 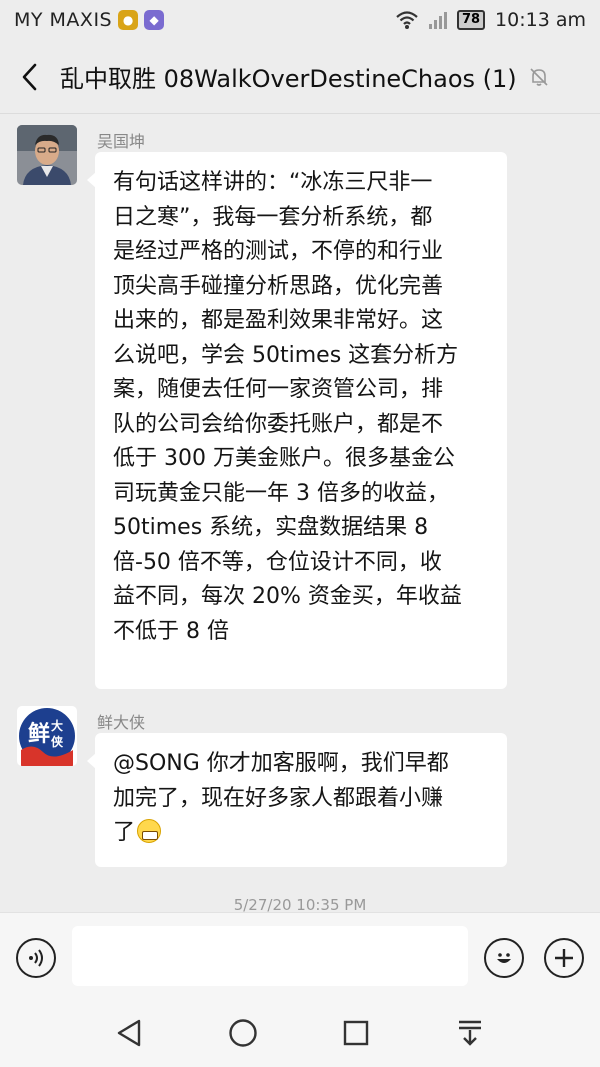 What do you see at coordinates (270, 956) in the screenshot?
I see `message-text-field` at bounding box center [270, 956].